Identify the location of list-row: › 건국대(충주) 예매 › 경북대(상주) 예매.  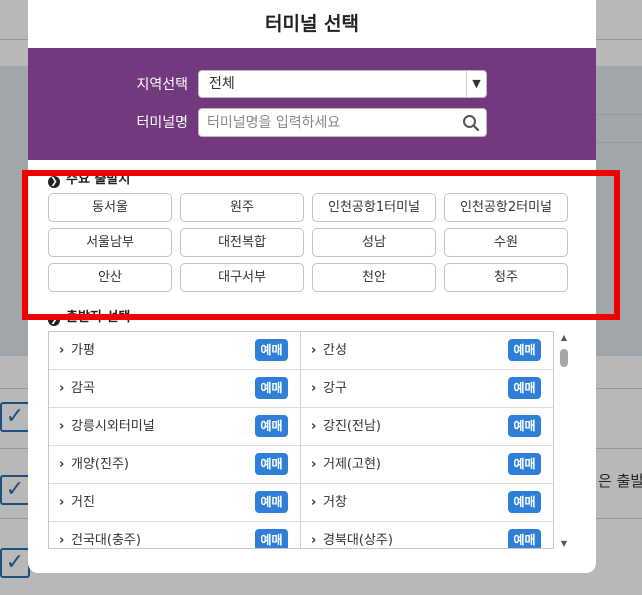
(301, 535).